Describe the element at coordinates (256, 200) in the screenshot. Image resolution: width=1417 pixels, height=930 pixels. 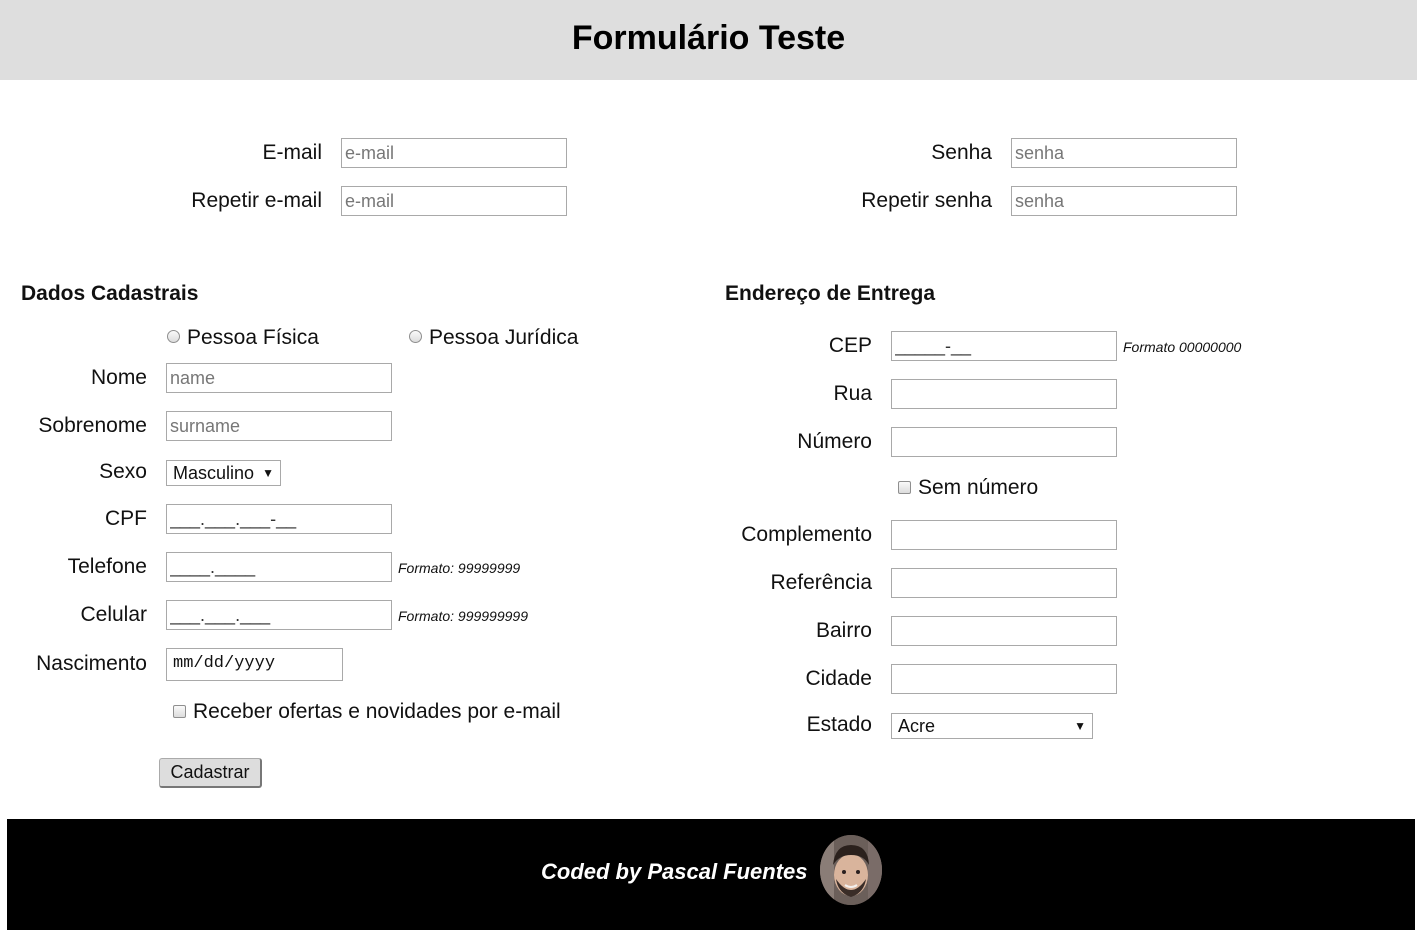
I see `repeat-email-label: Repetir e-mail` at that location.